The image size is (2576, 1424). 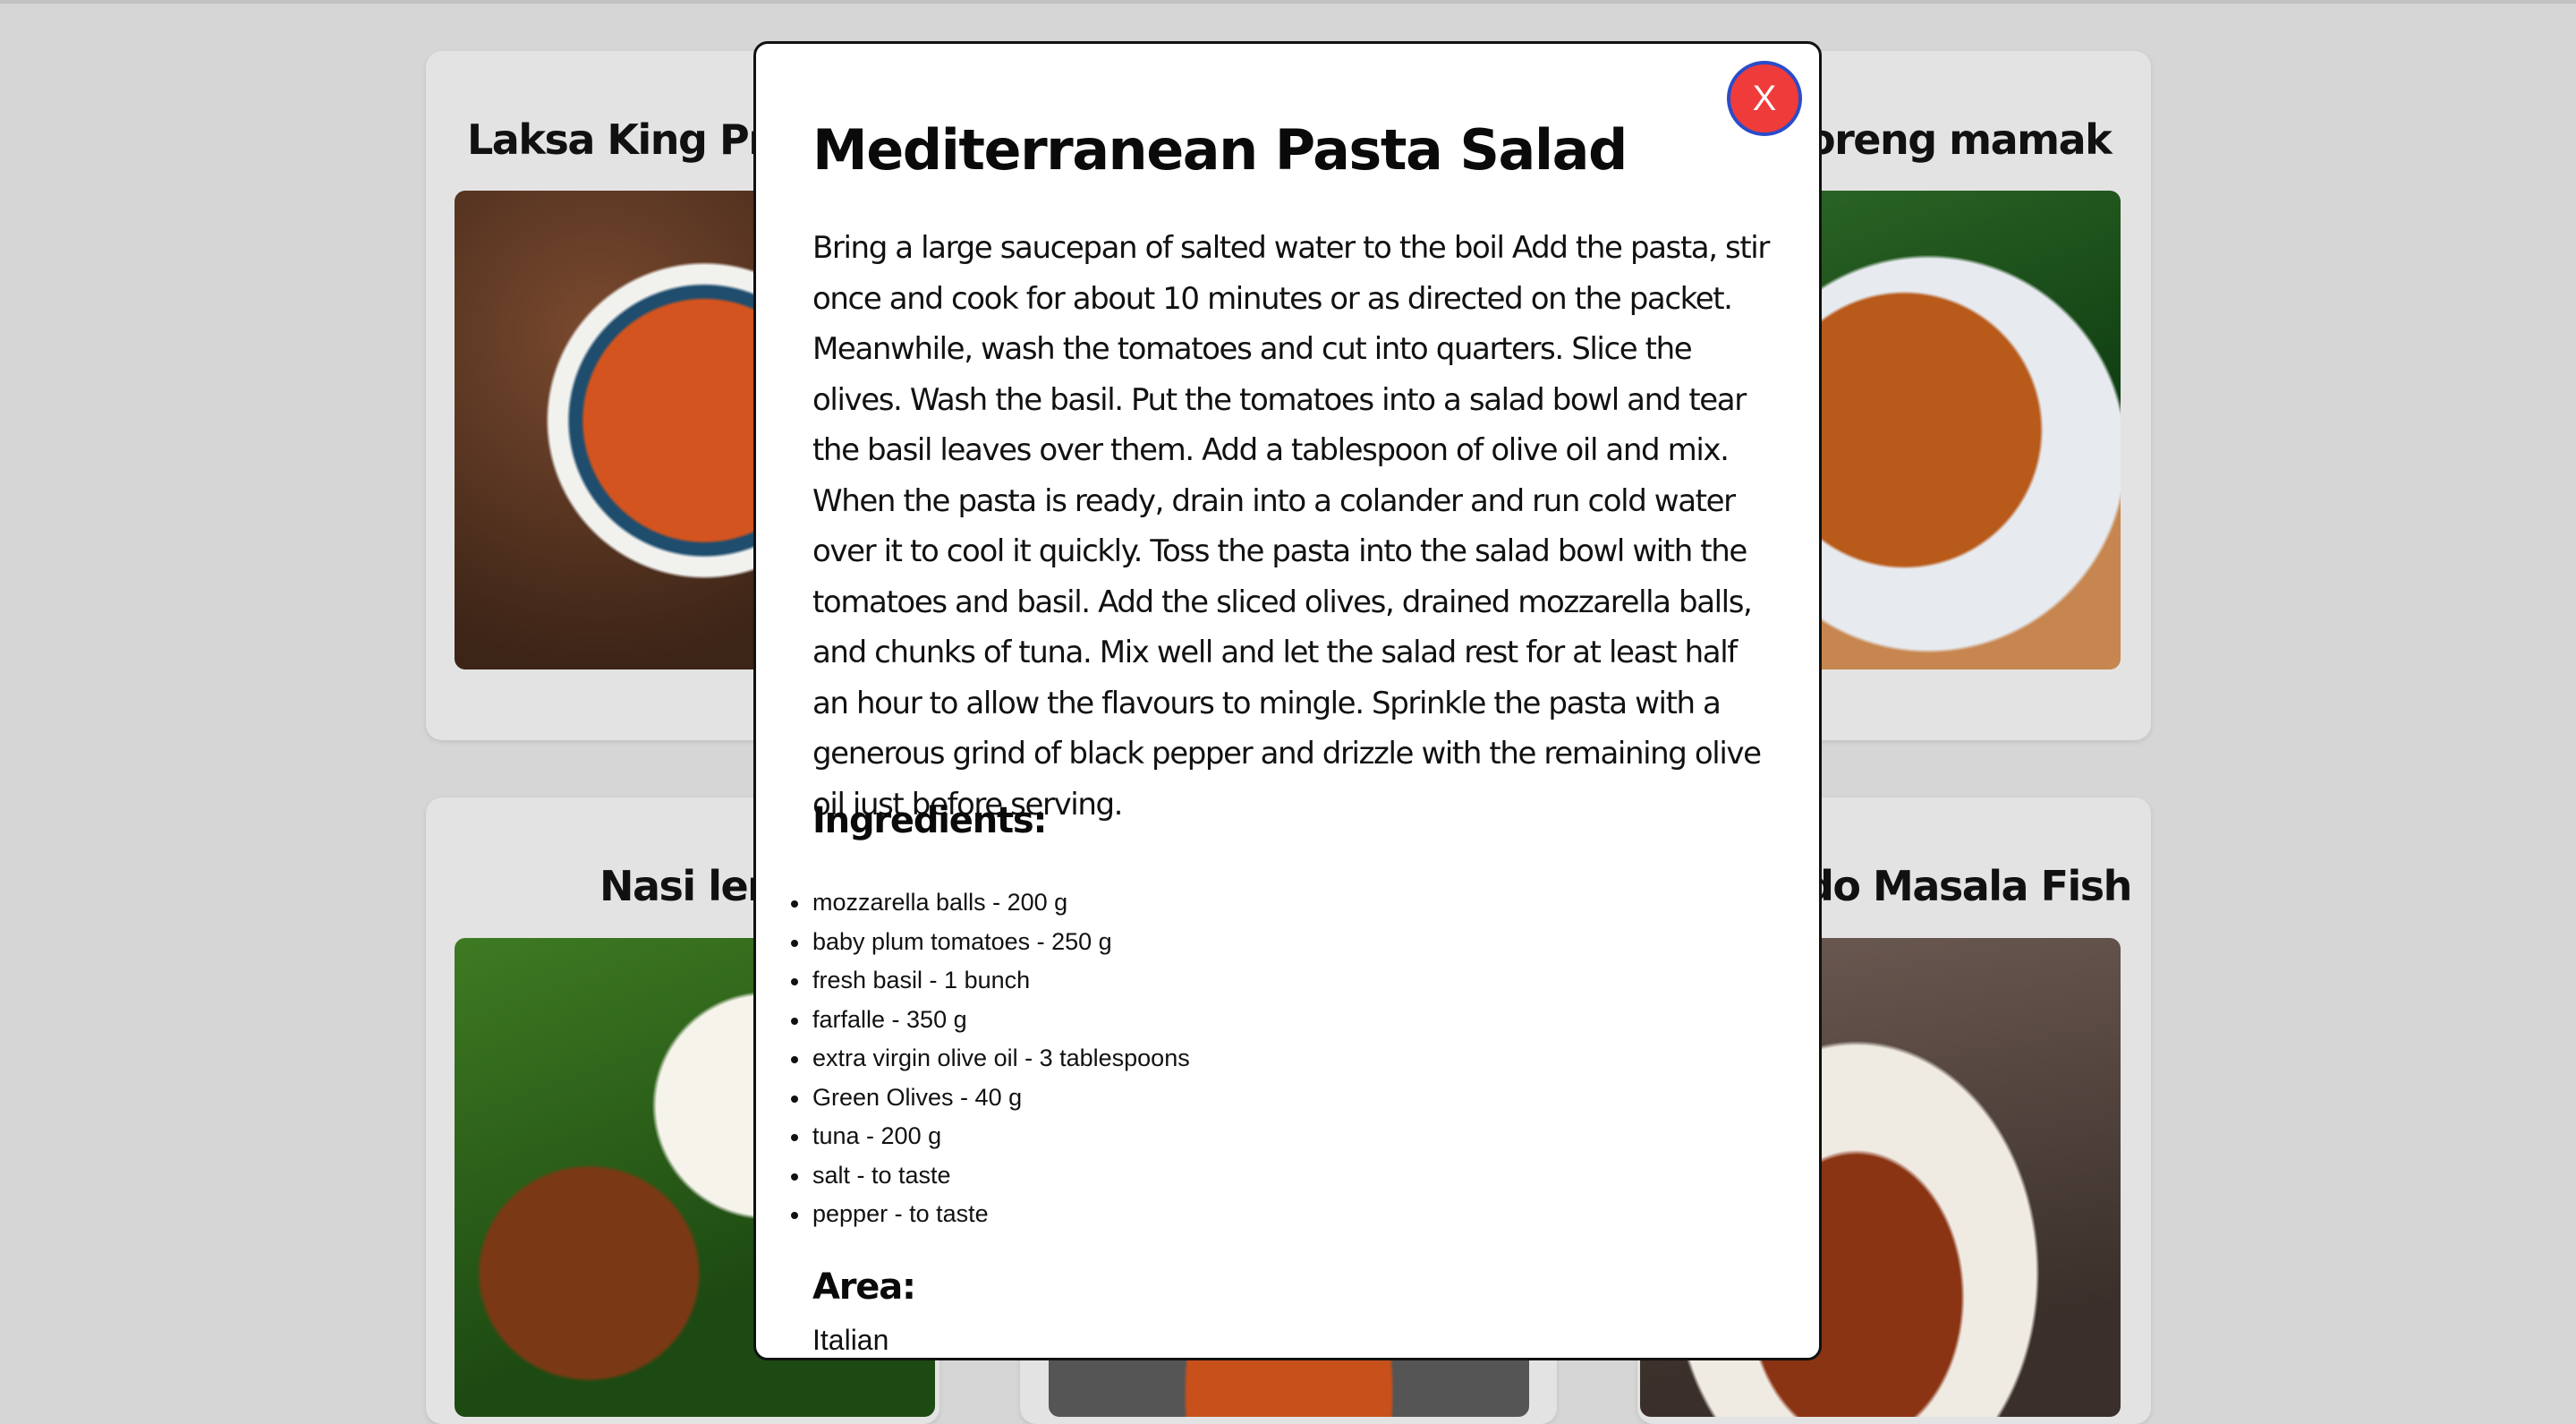 What do you see at coordinates (991, 903) in the screenshot?
I see `ingredient-item: mozzarella balls - 200 g` at bounding box center [991, 903].